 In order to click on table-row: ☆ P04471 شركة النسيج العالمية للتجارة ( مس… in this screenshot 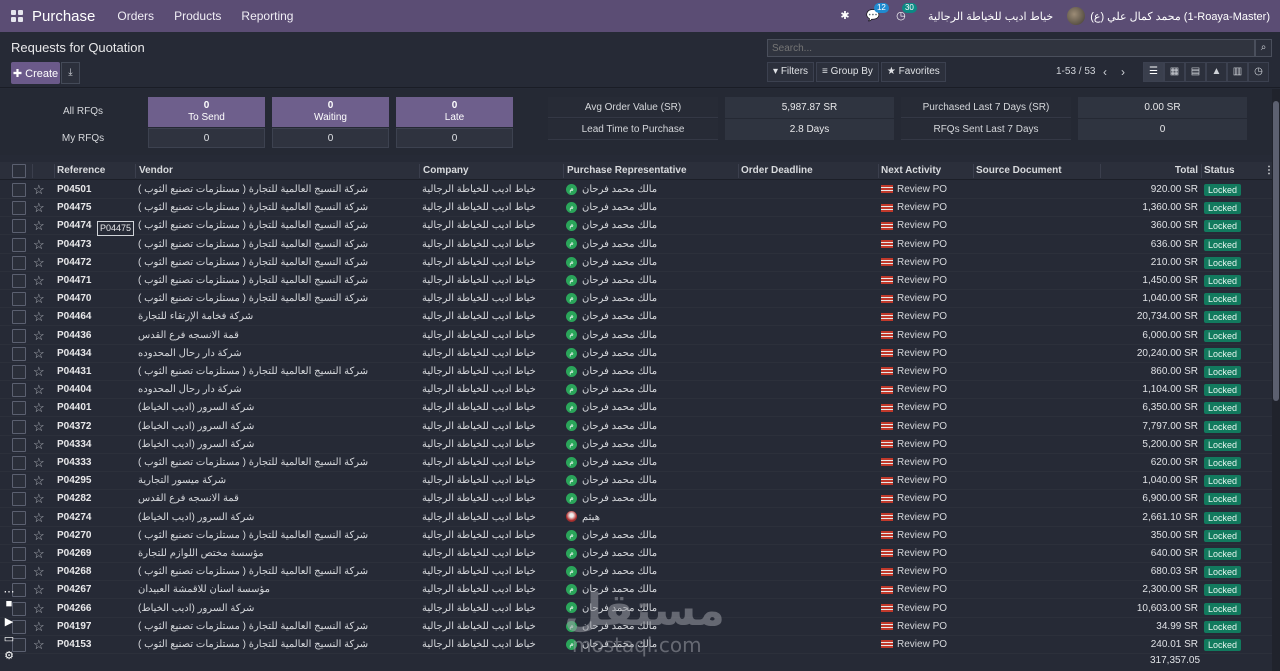, I will do `click(636, 281)`.